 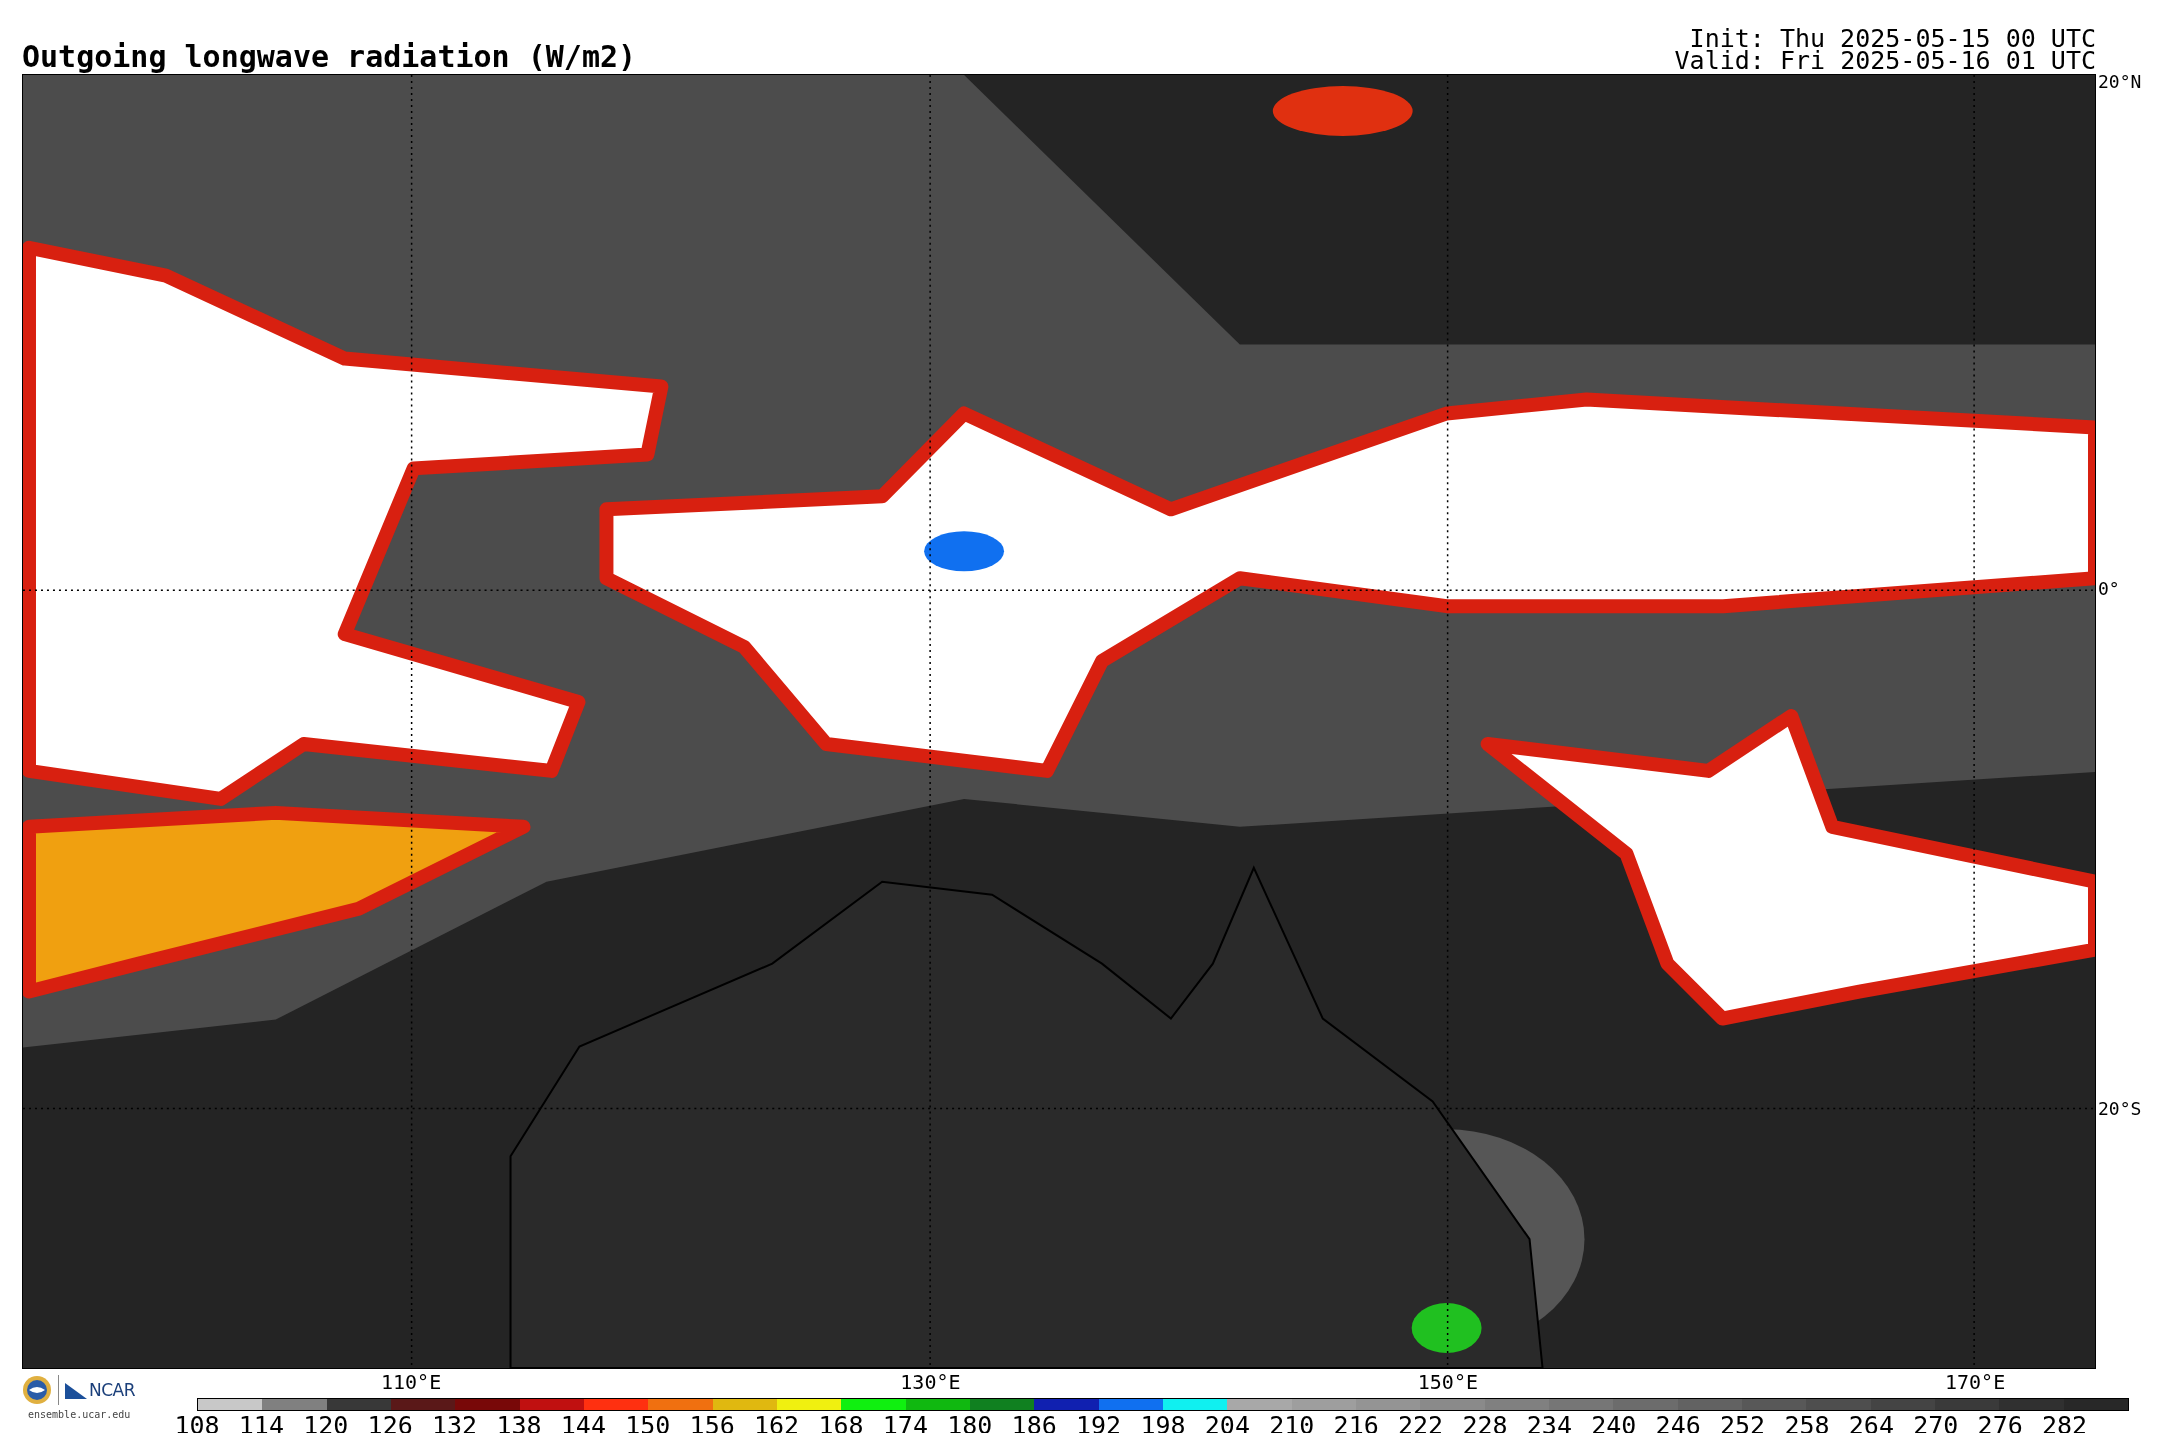 What do you see at coordinates (1892, 39) in the screenshot?
I see `run-time-text: Init: Thu 2025-05-15 00 UTC` at bounding box center [1892, 39].